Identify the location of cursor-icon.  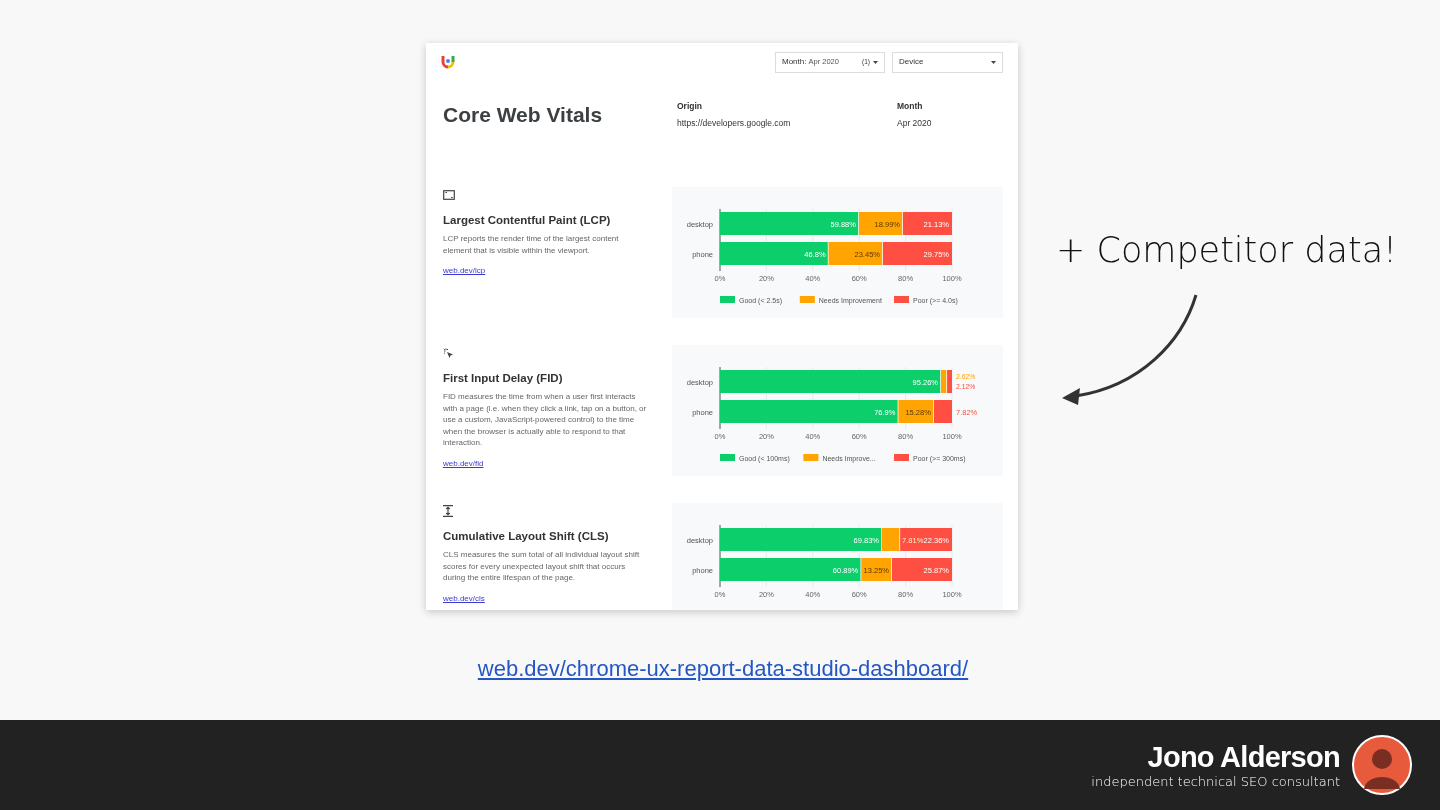
(448, 353).